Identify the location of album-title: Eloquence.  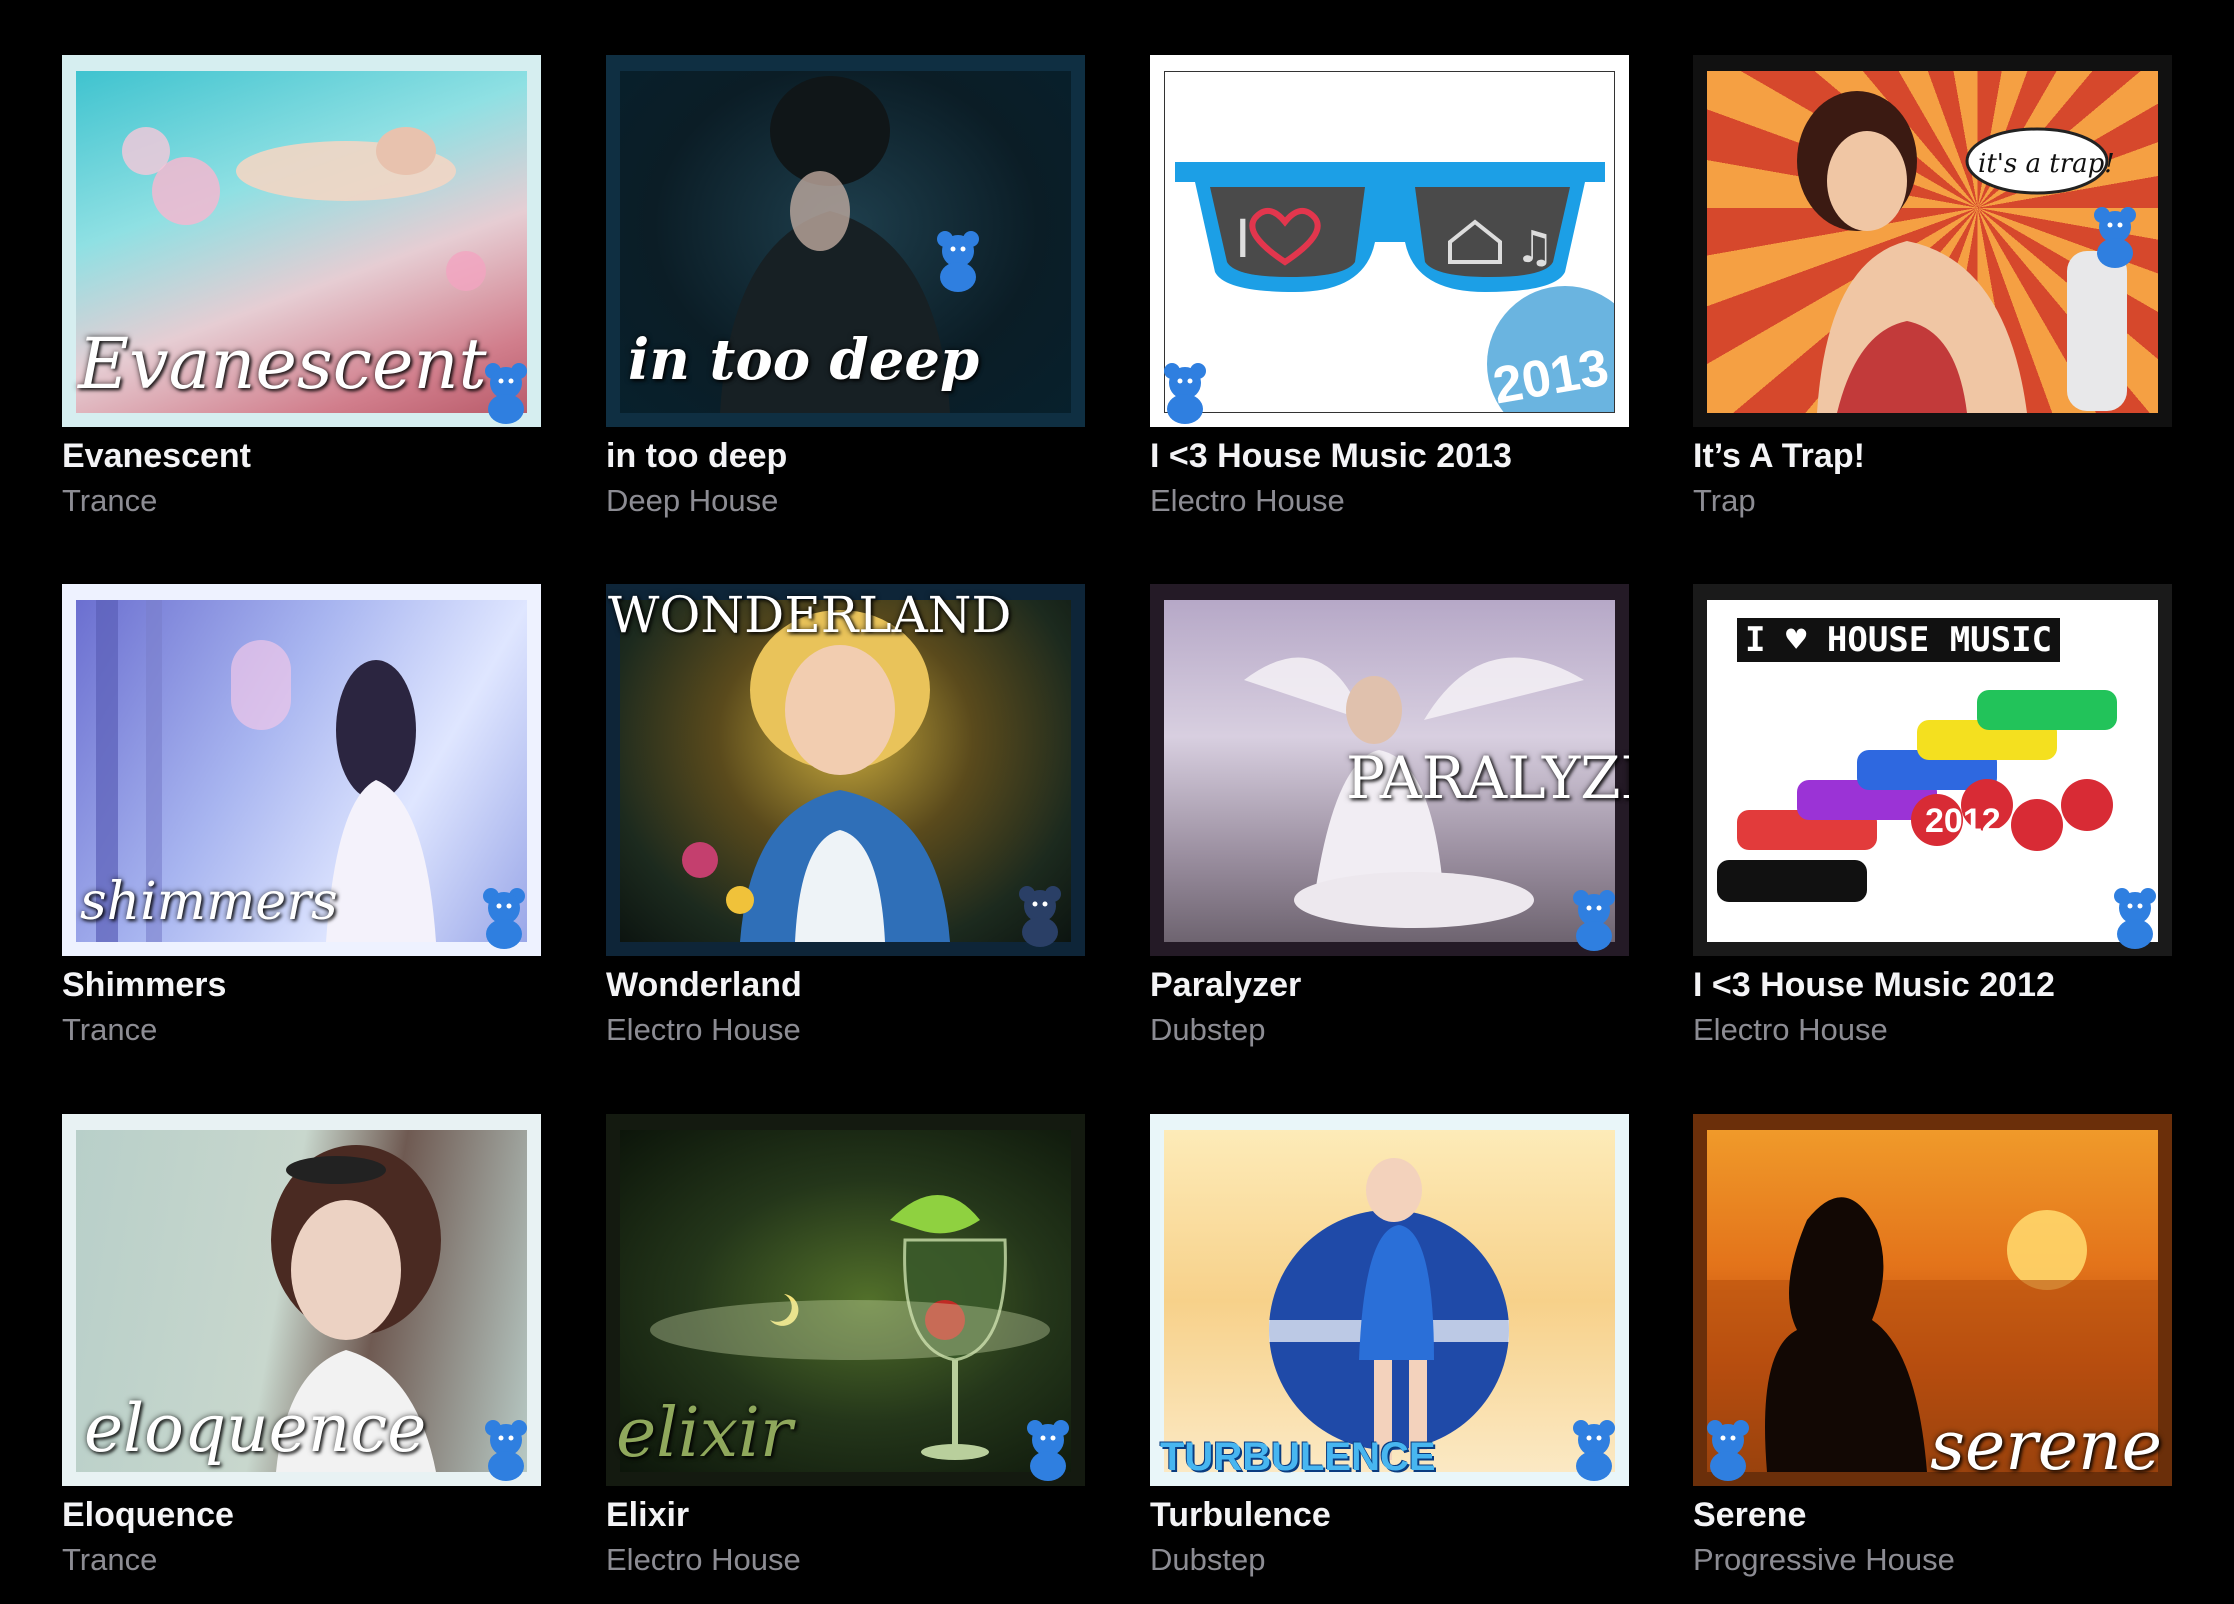
(301, 1515).